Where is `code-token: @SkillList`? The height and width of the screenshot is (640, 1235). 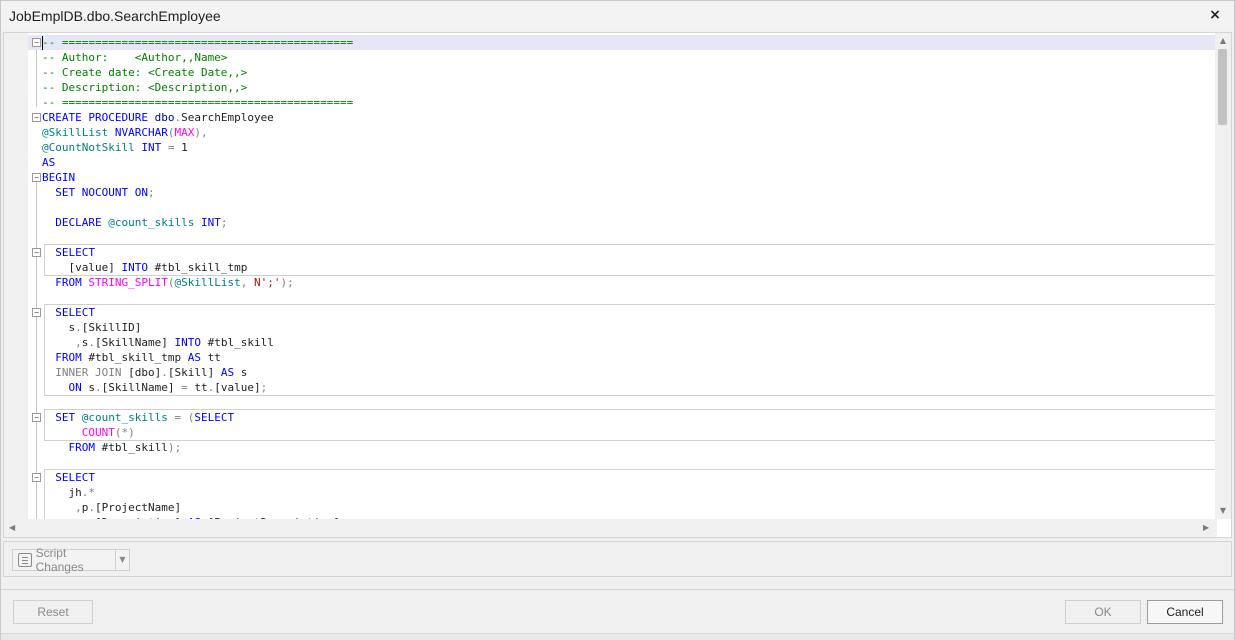
code-token: @SkillList is located at coordinates (207, 282).